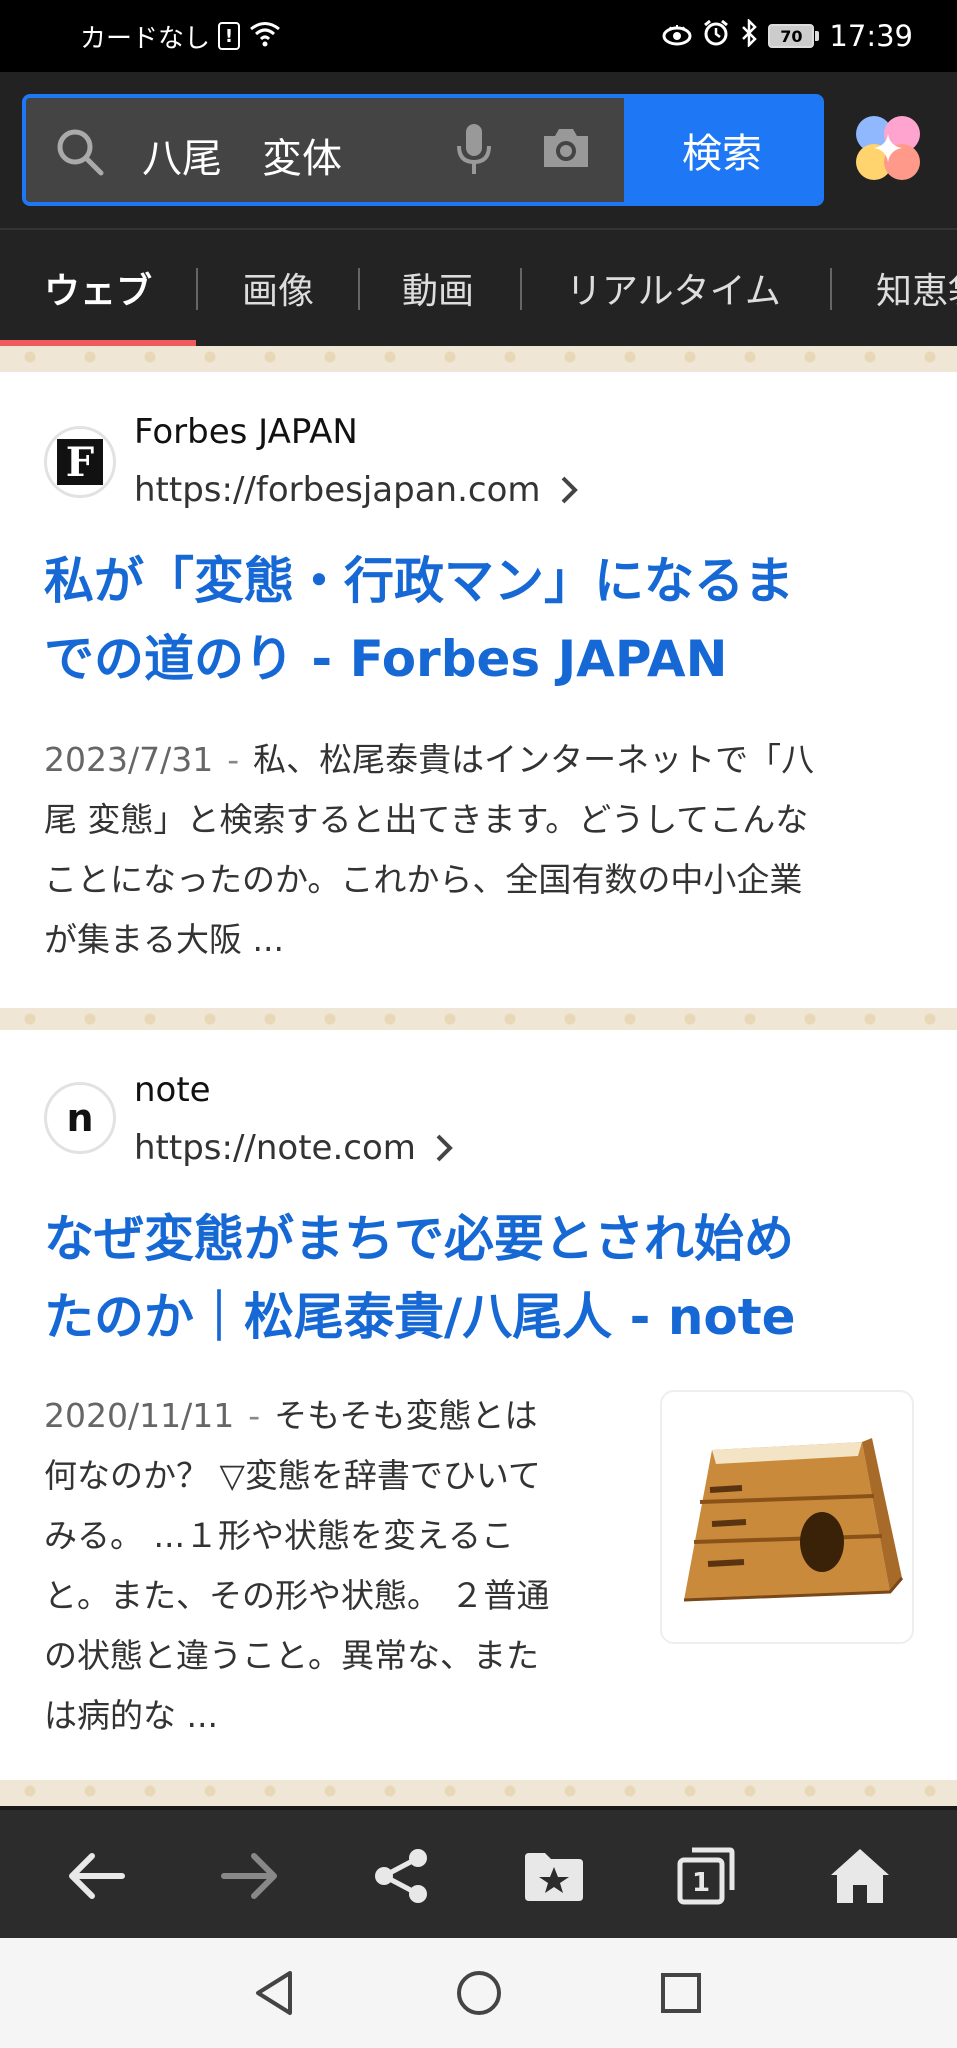  What do you see at coordinates (80, 154) in the screenshot?
I see `search-icon` at bounding box center [80, 154].